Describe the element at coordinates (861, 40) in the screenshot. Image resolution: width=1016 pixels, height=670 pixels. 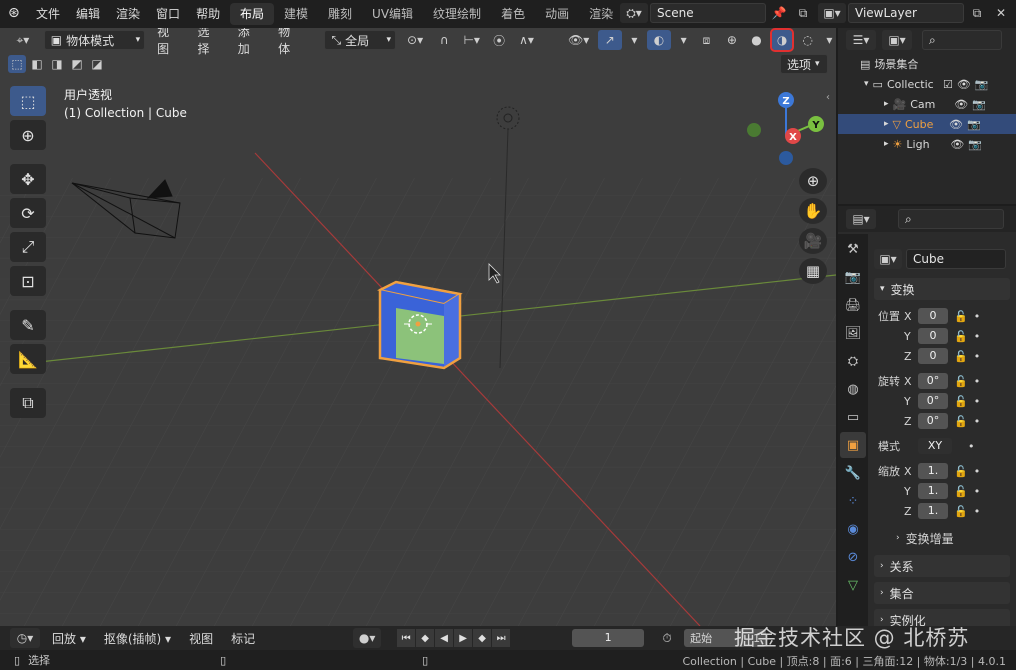
I see `outliner-type-icon: ☰▾` at that location.